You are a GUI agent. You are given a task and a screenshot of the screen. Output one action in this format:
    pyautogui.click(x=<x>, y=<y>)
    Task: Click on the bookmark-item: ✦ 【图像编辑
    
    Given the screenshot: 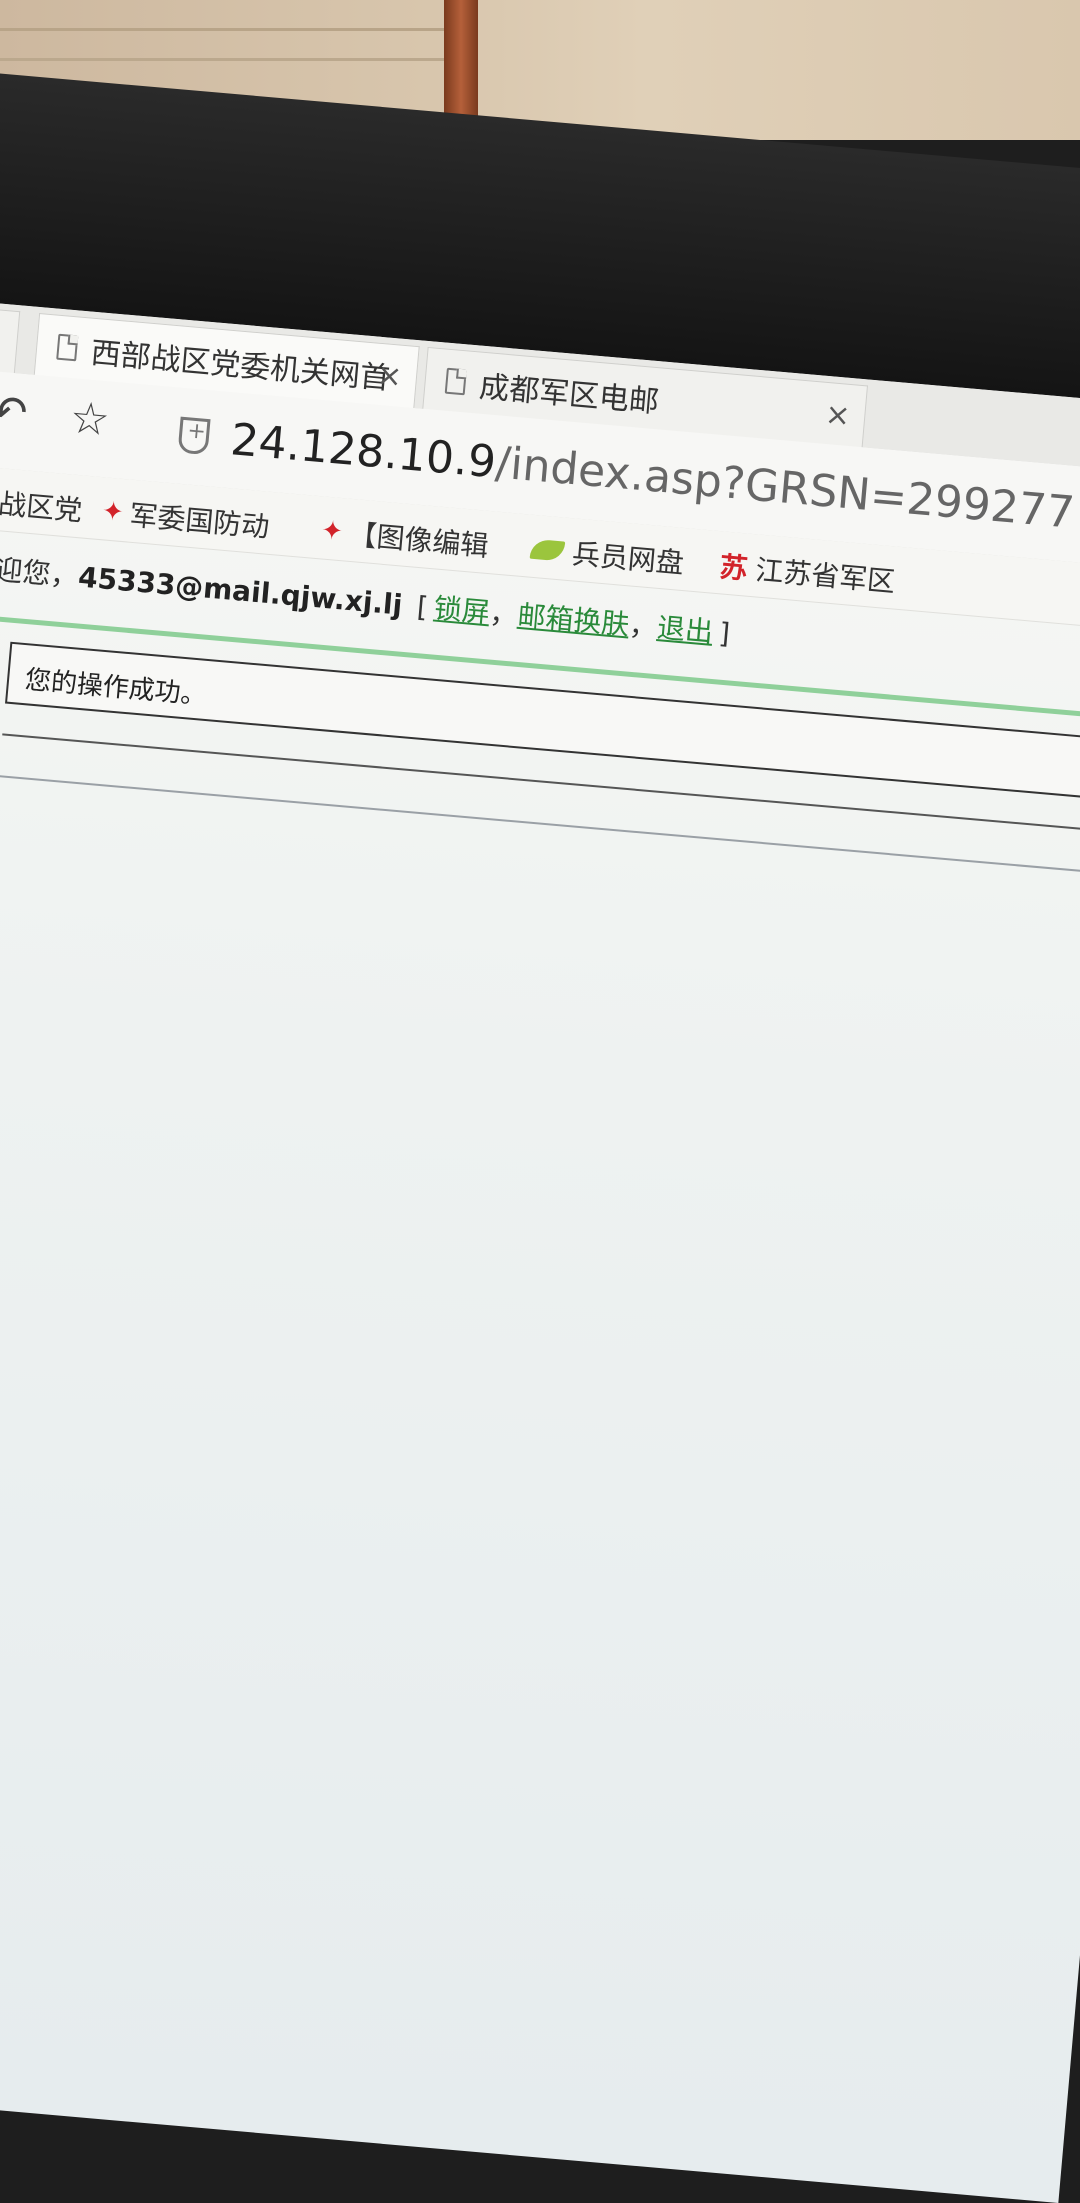 What is the action you would take?
    pyautogui.click(x=405, y=537)
    